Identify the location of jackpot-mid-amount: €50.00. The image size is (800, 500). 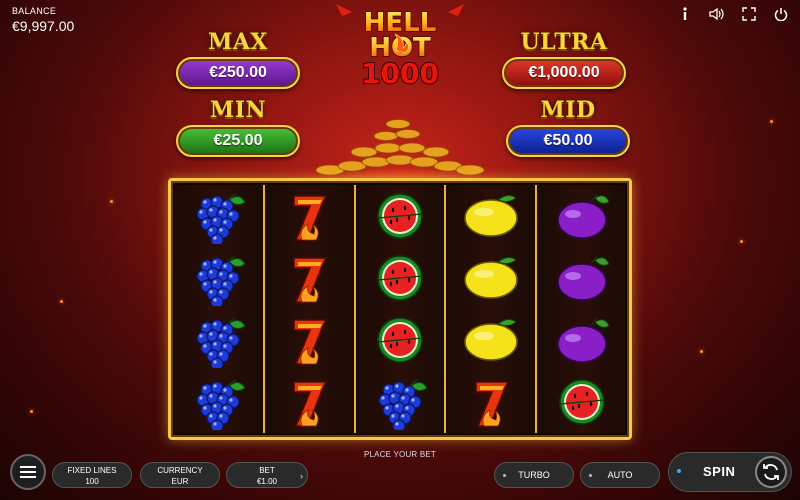
(568, 141).